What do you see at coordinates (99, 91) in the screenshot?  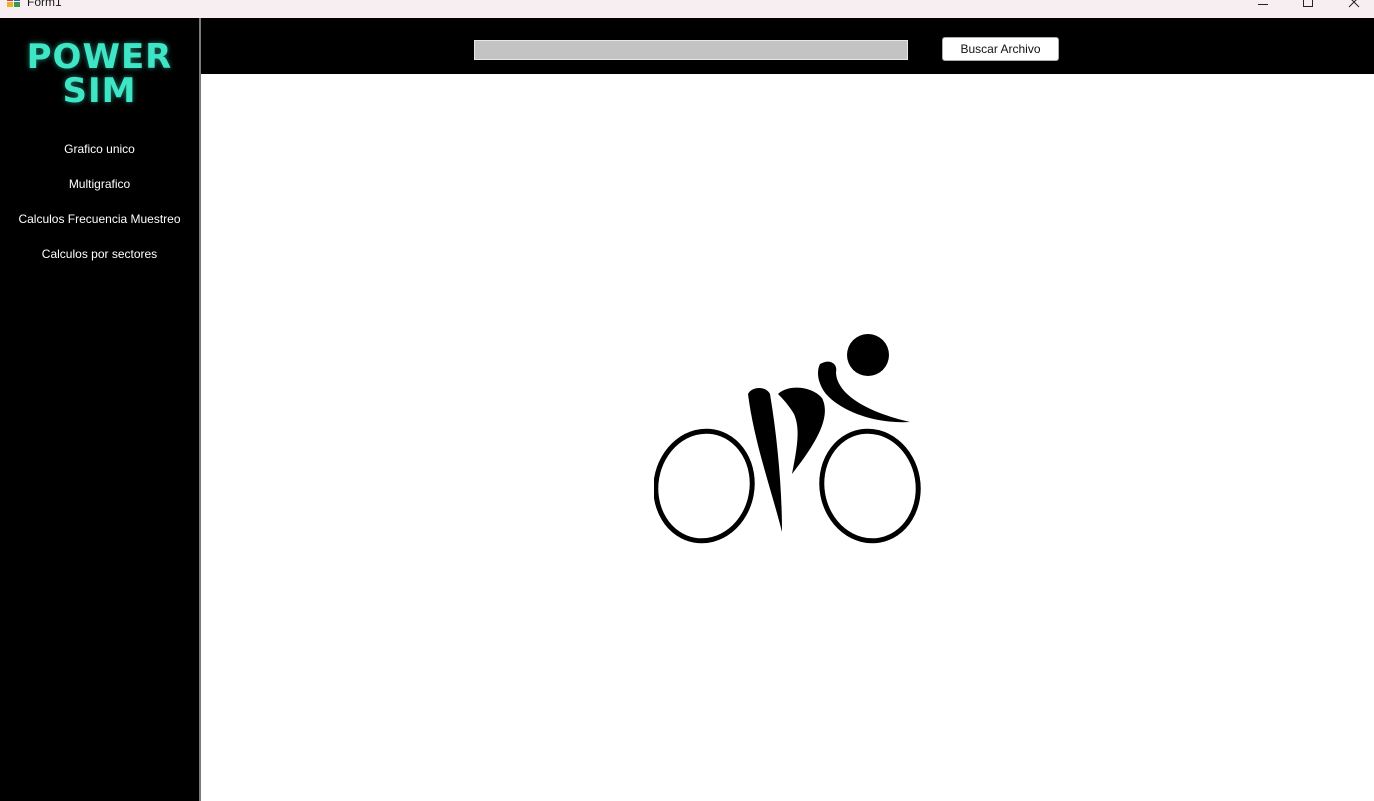 I see `logo-line-sim: SIM` at bounding box center [99, 91].